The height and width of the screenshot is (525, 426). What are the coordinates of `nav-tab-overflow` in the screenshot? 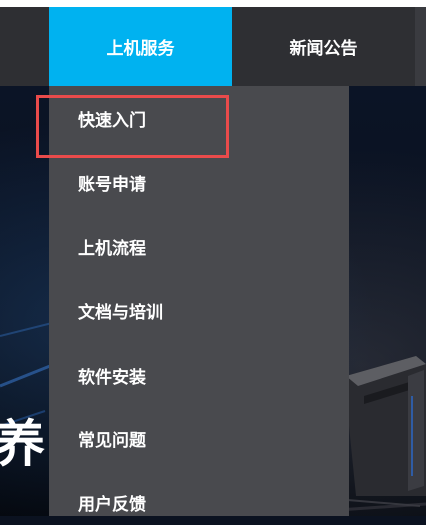 It's located at (420, 46).